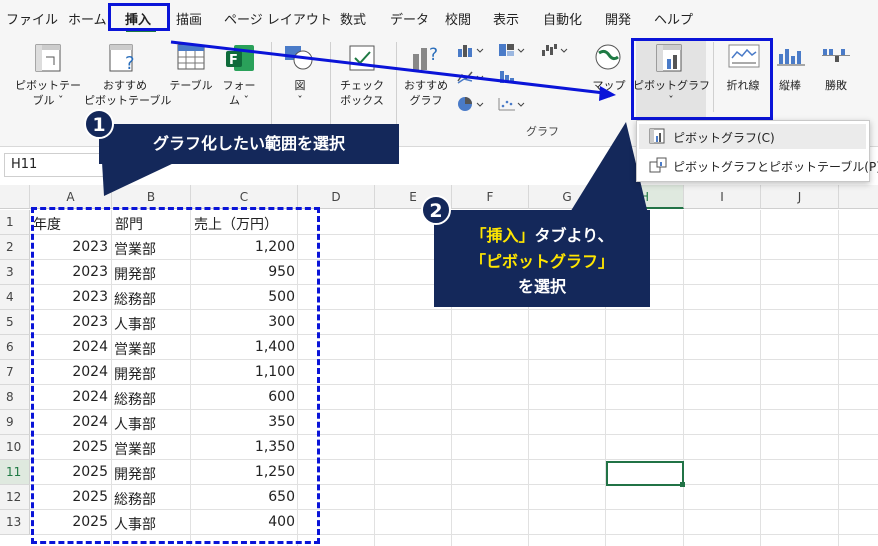  Describe the element at coordinates (393, 70) in the screenshot. I see `guide-arrow` at that location.